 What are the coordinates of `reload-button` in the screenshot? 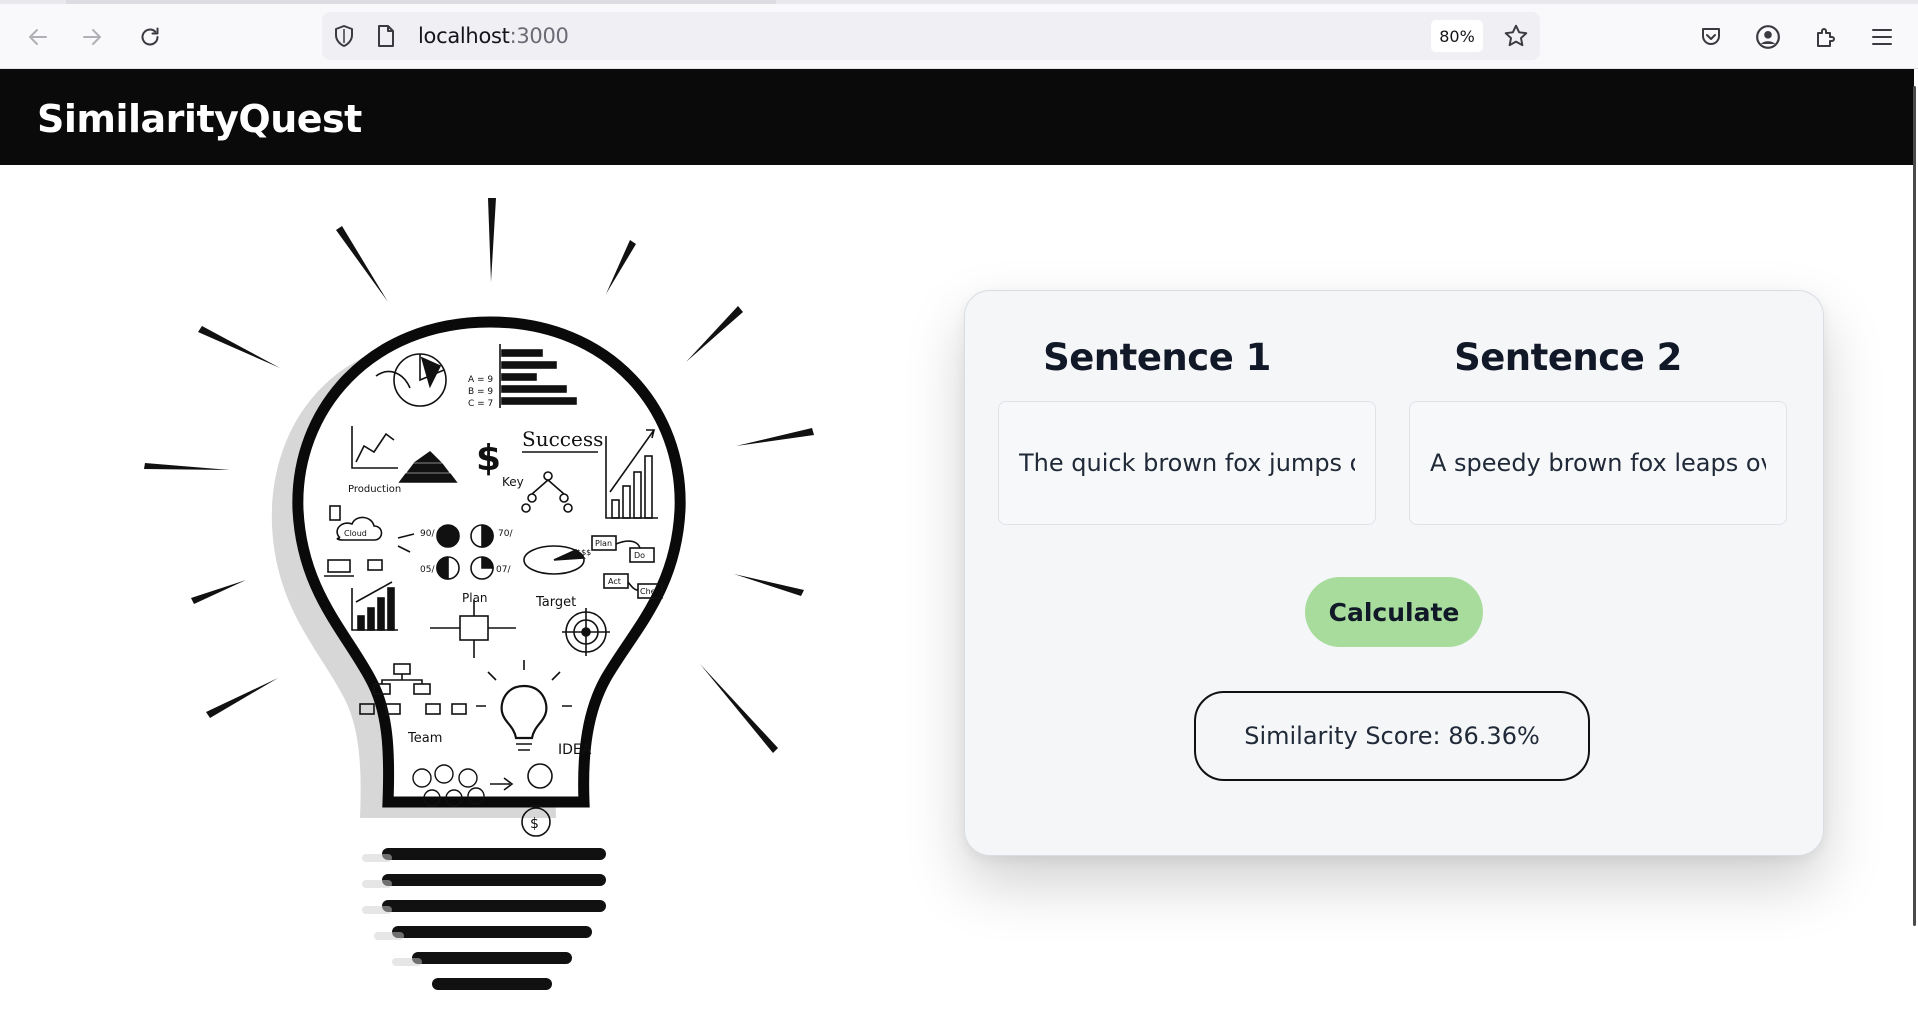 It's located at (150, 37).